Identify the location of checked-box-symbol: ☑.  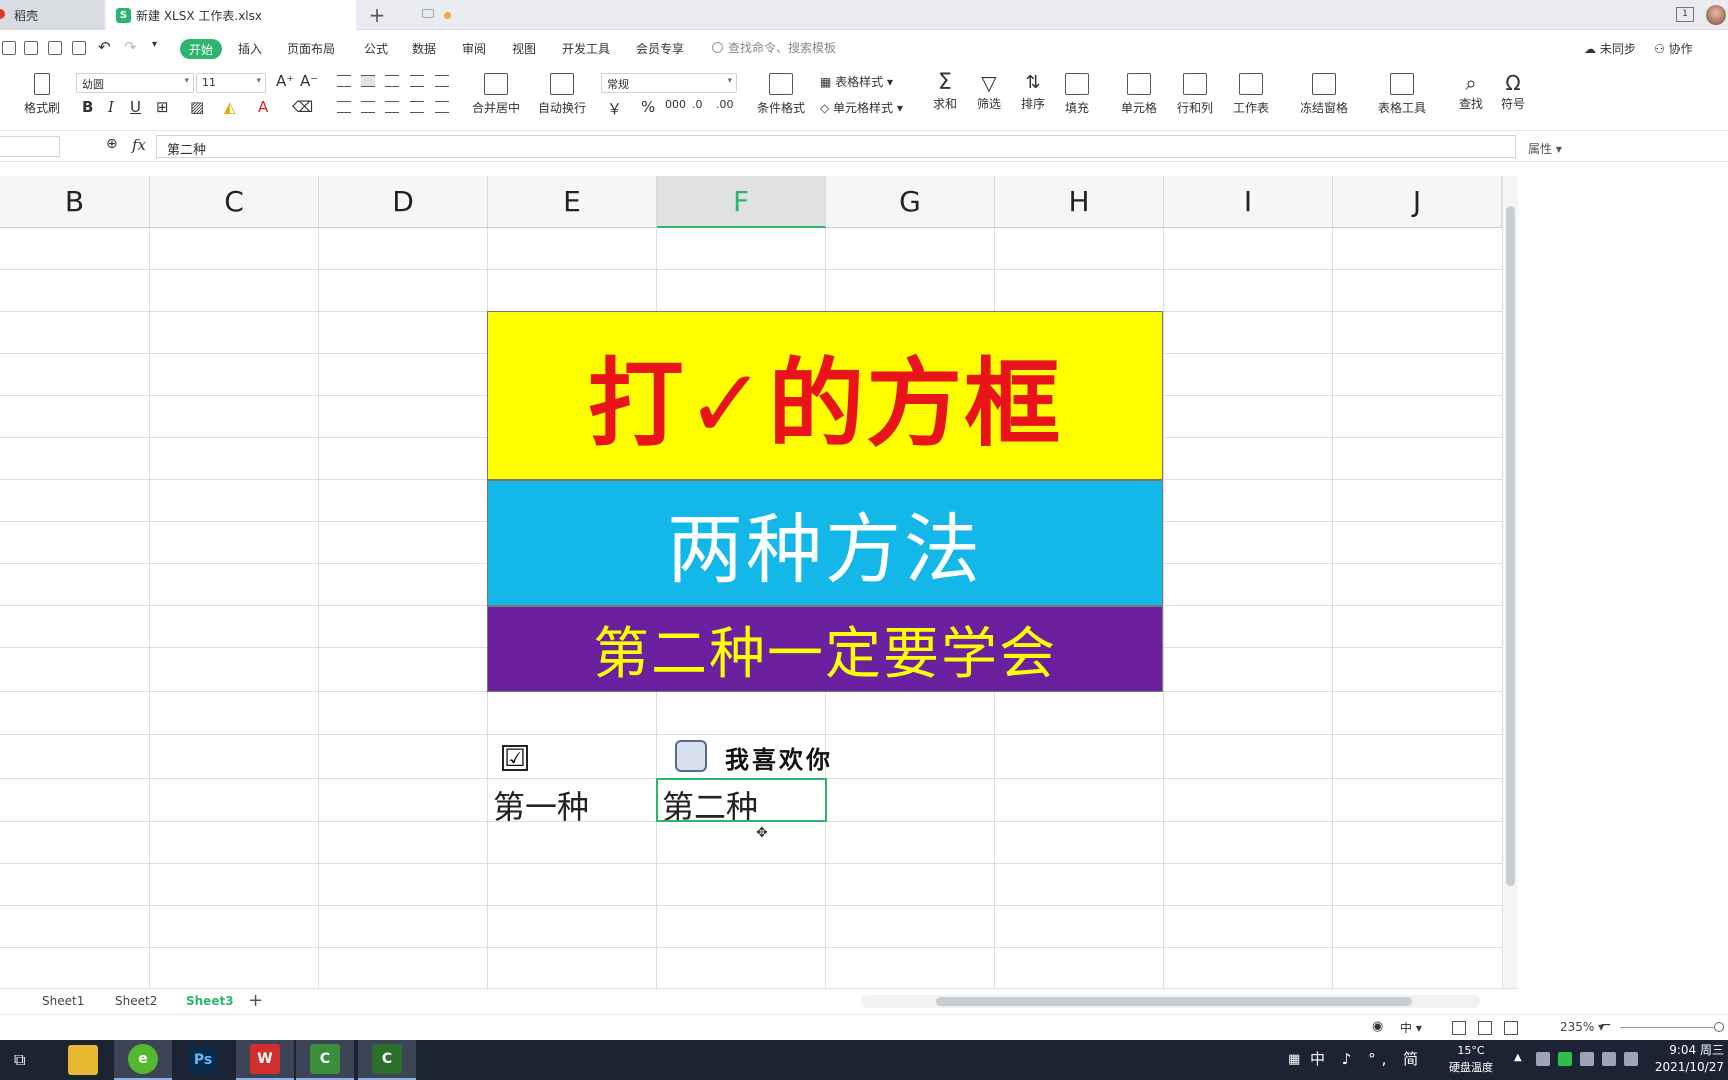
(515, 758).